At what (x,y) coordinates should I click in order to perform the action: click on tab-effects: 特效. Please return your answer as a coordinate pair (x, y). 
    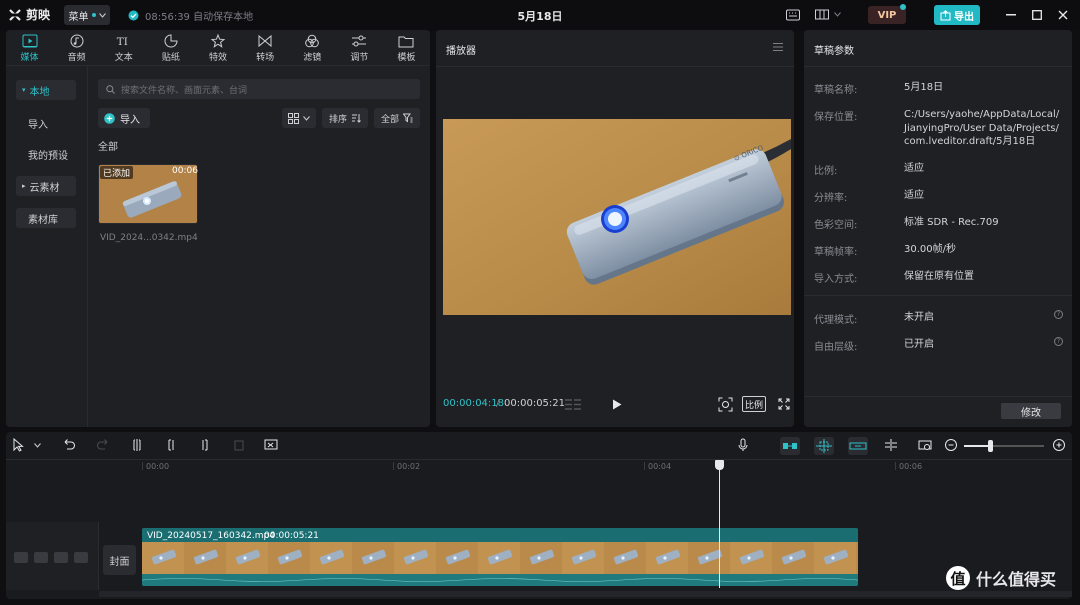
    Looking at the image, I should click on (217, 48).